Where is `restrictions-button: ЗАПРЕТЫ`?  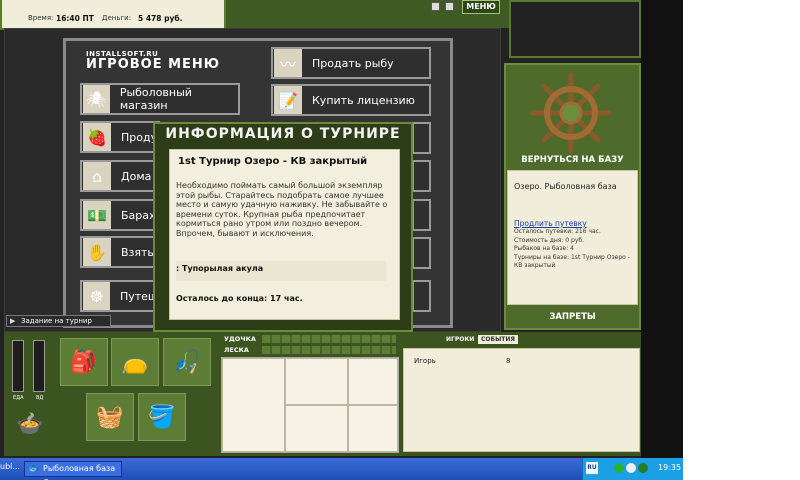 restrictions-button: ЗАПРЕТЫ is located at coordinates (572, 317).